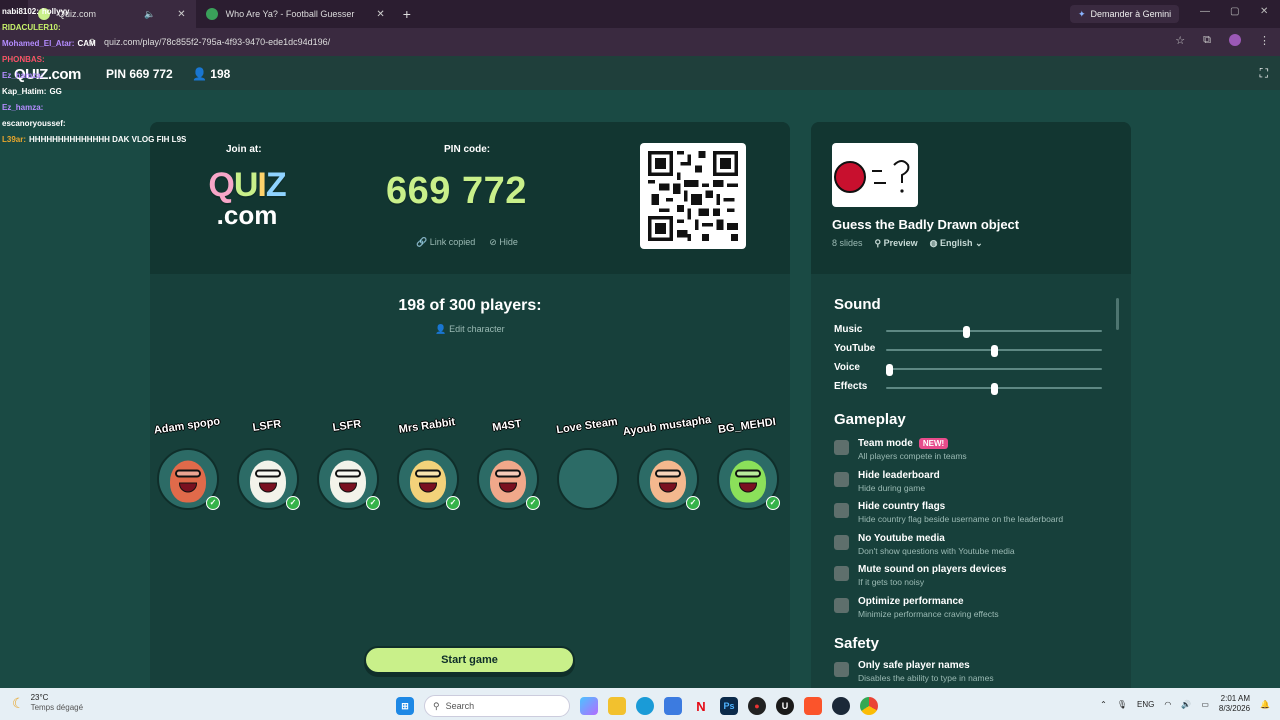 The width and height of the screenshot is (1280, 720). I want to click on copilot-icon, so click(589, 706).